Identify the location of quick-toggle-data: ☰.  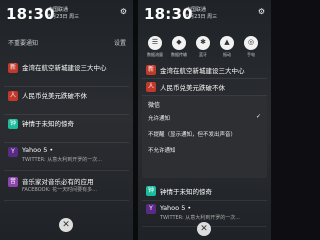
(155, 43).